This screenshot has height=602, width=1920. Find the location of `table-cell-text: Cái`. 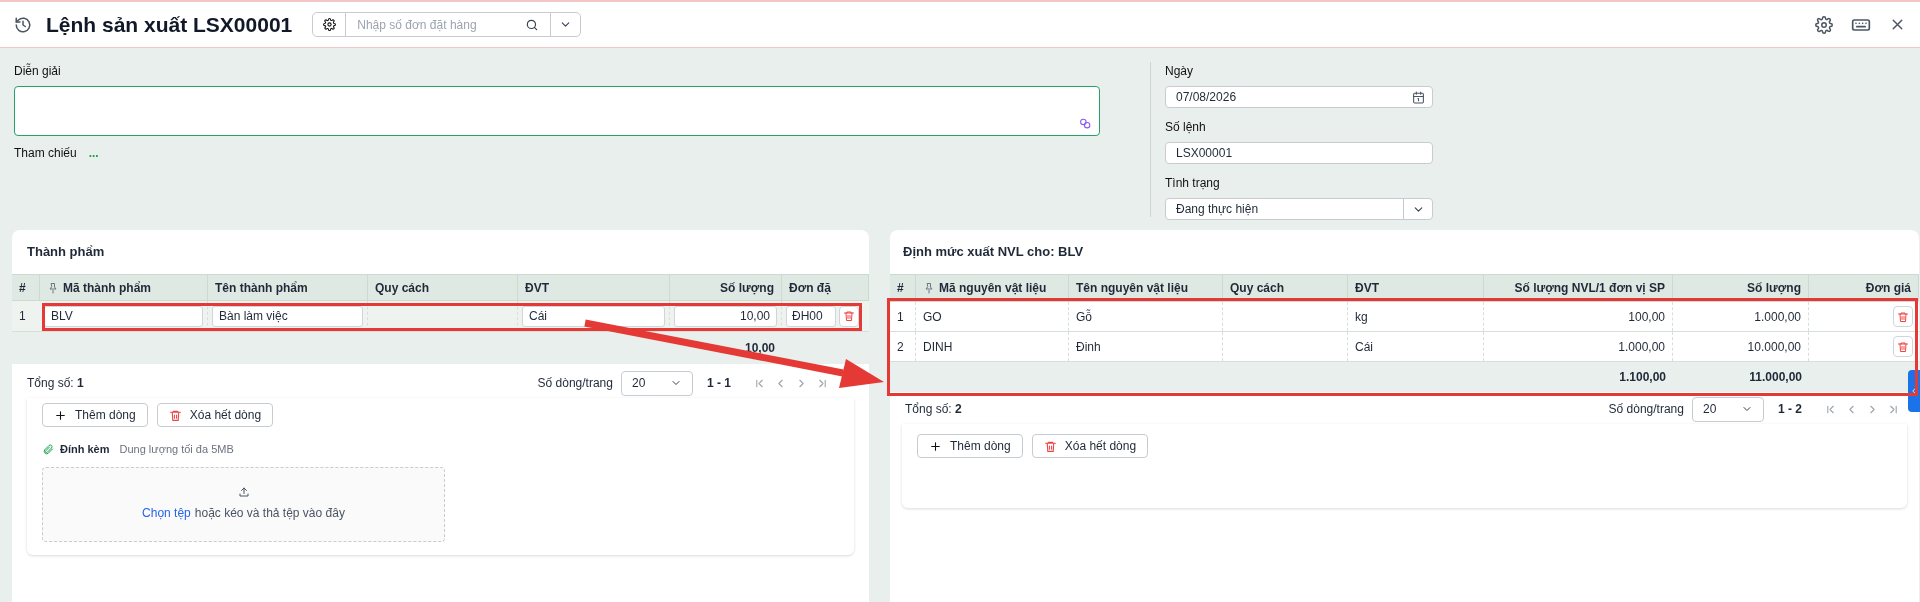

table-cell-text: Cái is located at coordinates (1364, 347).